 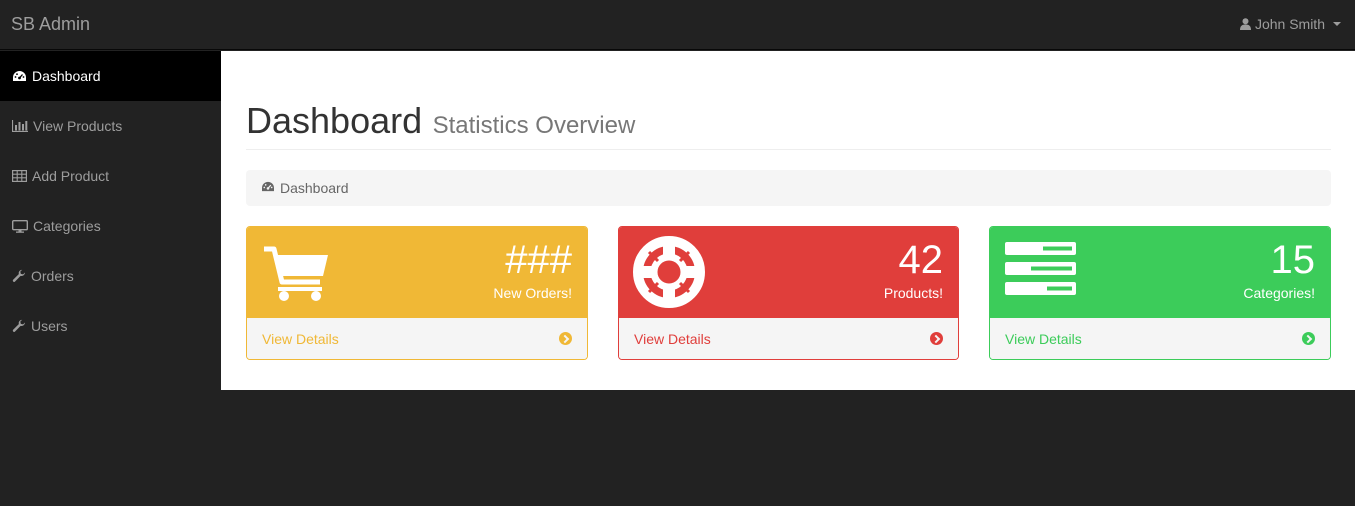 I want to click on user-name: John Smith, so click(x=1289, y=24).